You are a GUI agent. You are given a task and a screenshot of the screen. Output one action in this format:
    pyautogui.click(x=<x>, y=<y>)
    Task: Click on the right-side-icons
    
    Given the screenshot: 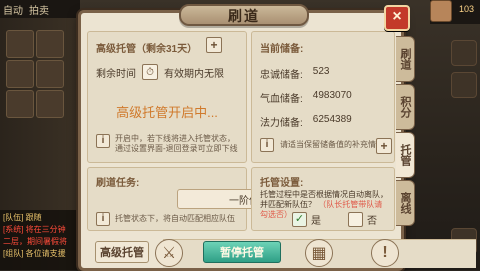 What is the action you would take?
    pyautogui.click(x=465, y=155)
    